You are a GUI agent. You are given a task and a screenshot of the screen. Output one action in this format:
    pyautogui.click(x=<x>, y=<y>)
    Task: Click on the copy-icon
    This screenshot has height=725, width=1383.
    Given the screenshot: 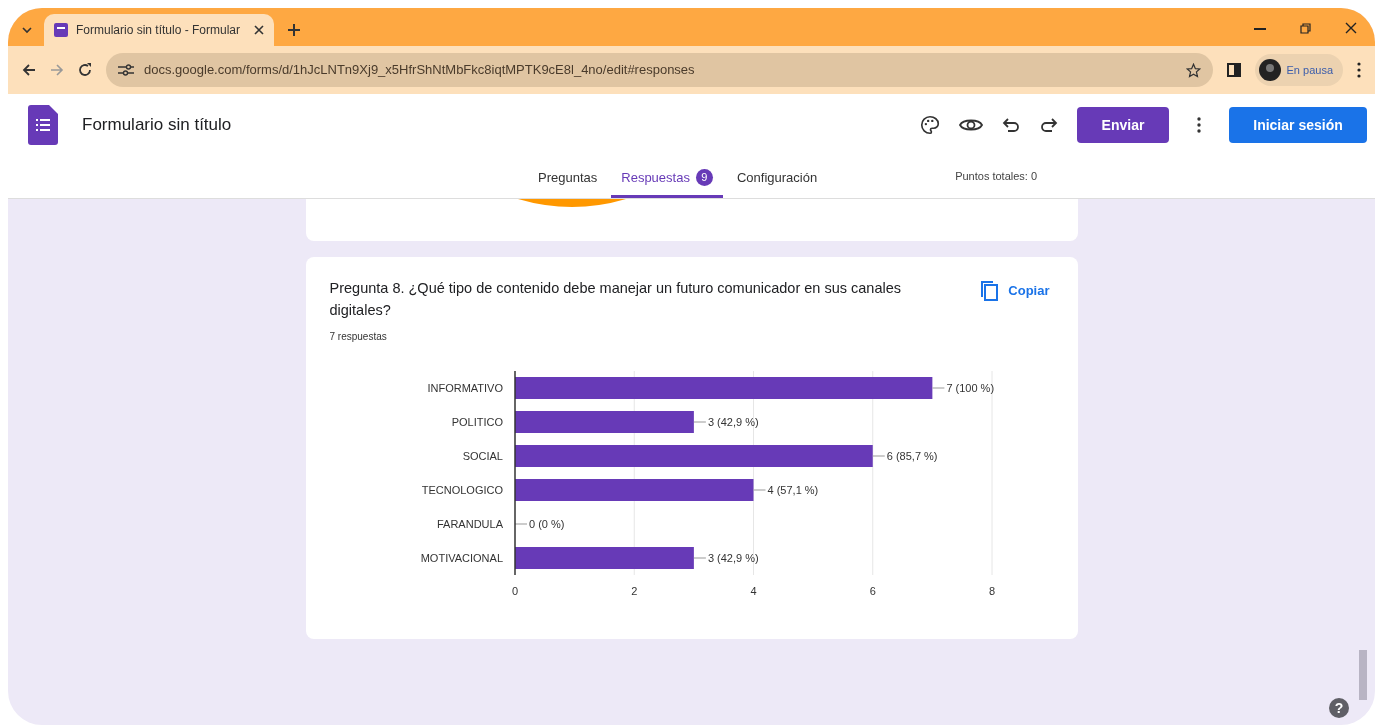 What is the action you would take?
    pyautogui.click(x=990, y=291)
    